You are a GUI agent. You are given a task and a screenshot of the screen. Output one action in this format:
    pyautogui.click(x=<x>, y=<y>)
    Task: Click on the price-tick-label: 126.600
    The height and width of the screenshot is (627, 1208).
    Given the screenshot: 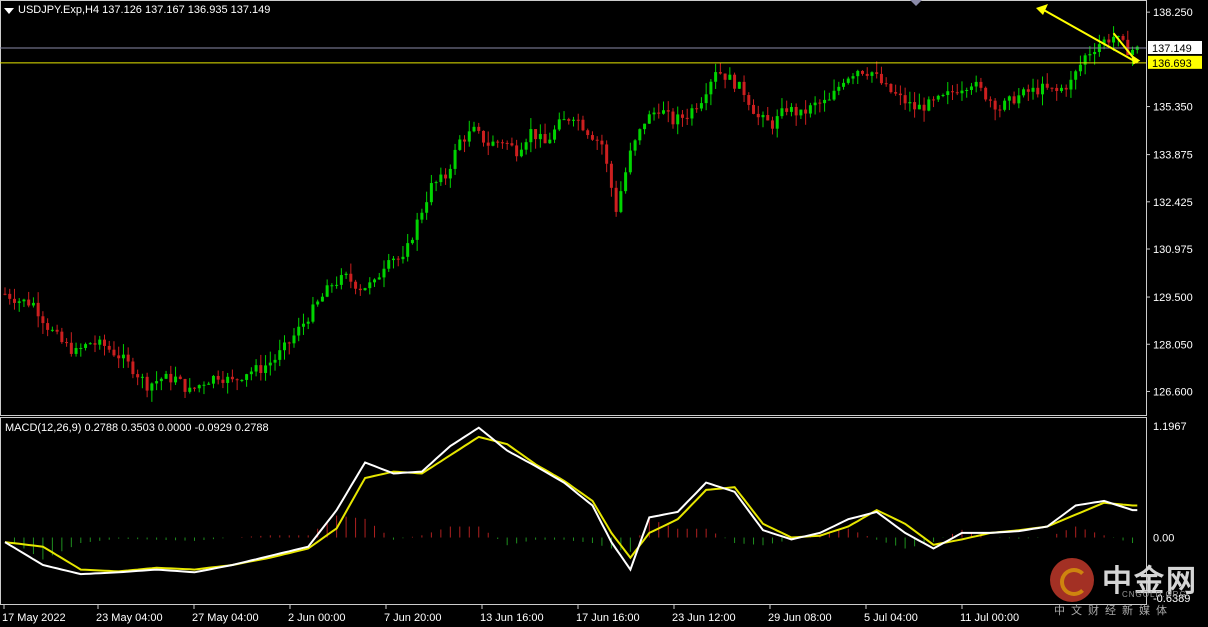 What is the action you would take?
    pyautogui.click(x=1173, y=392)
    